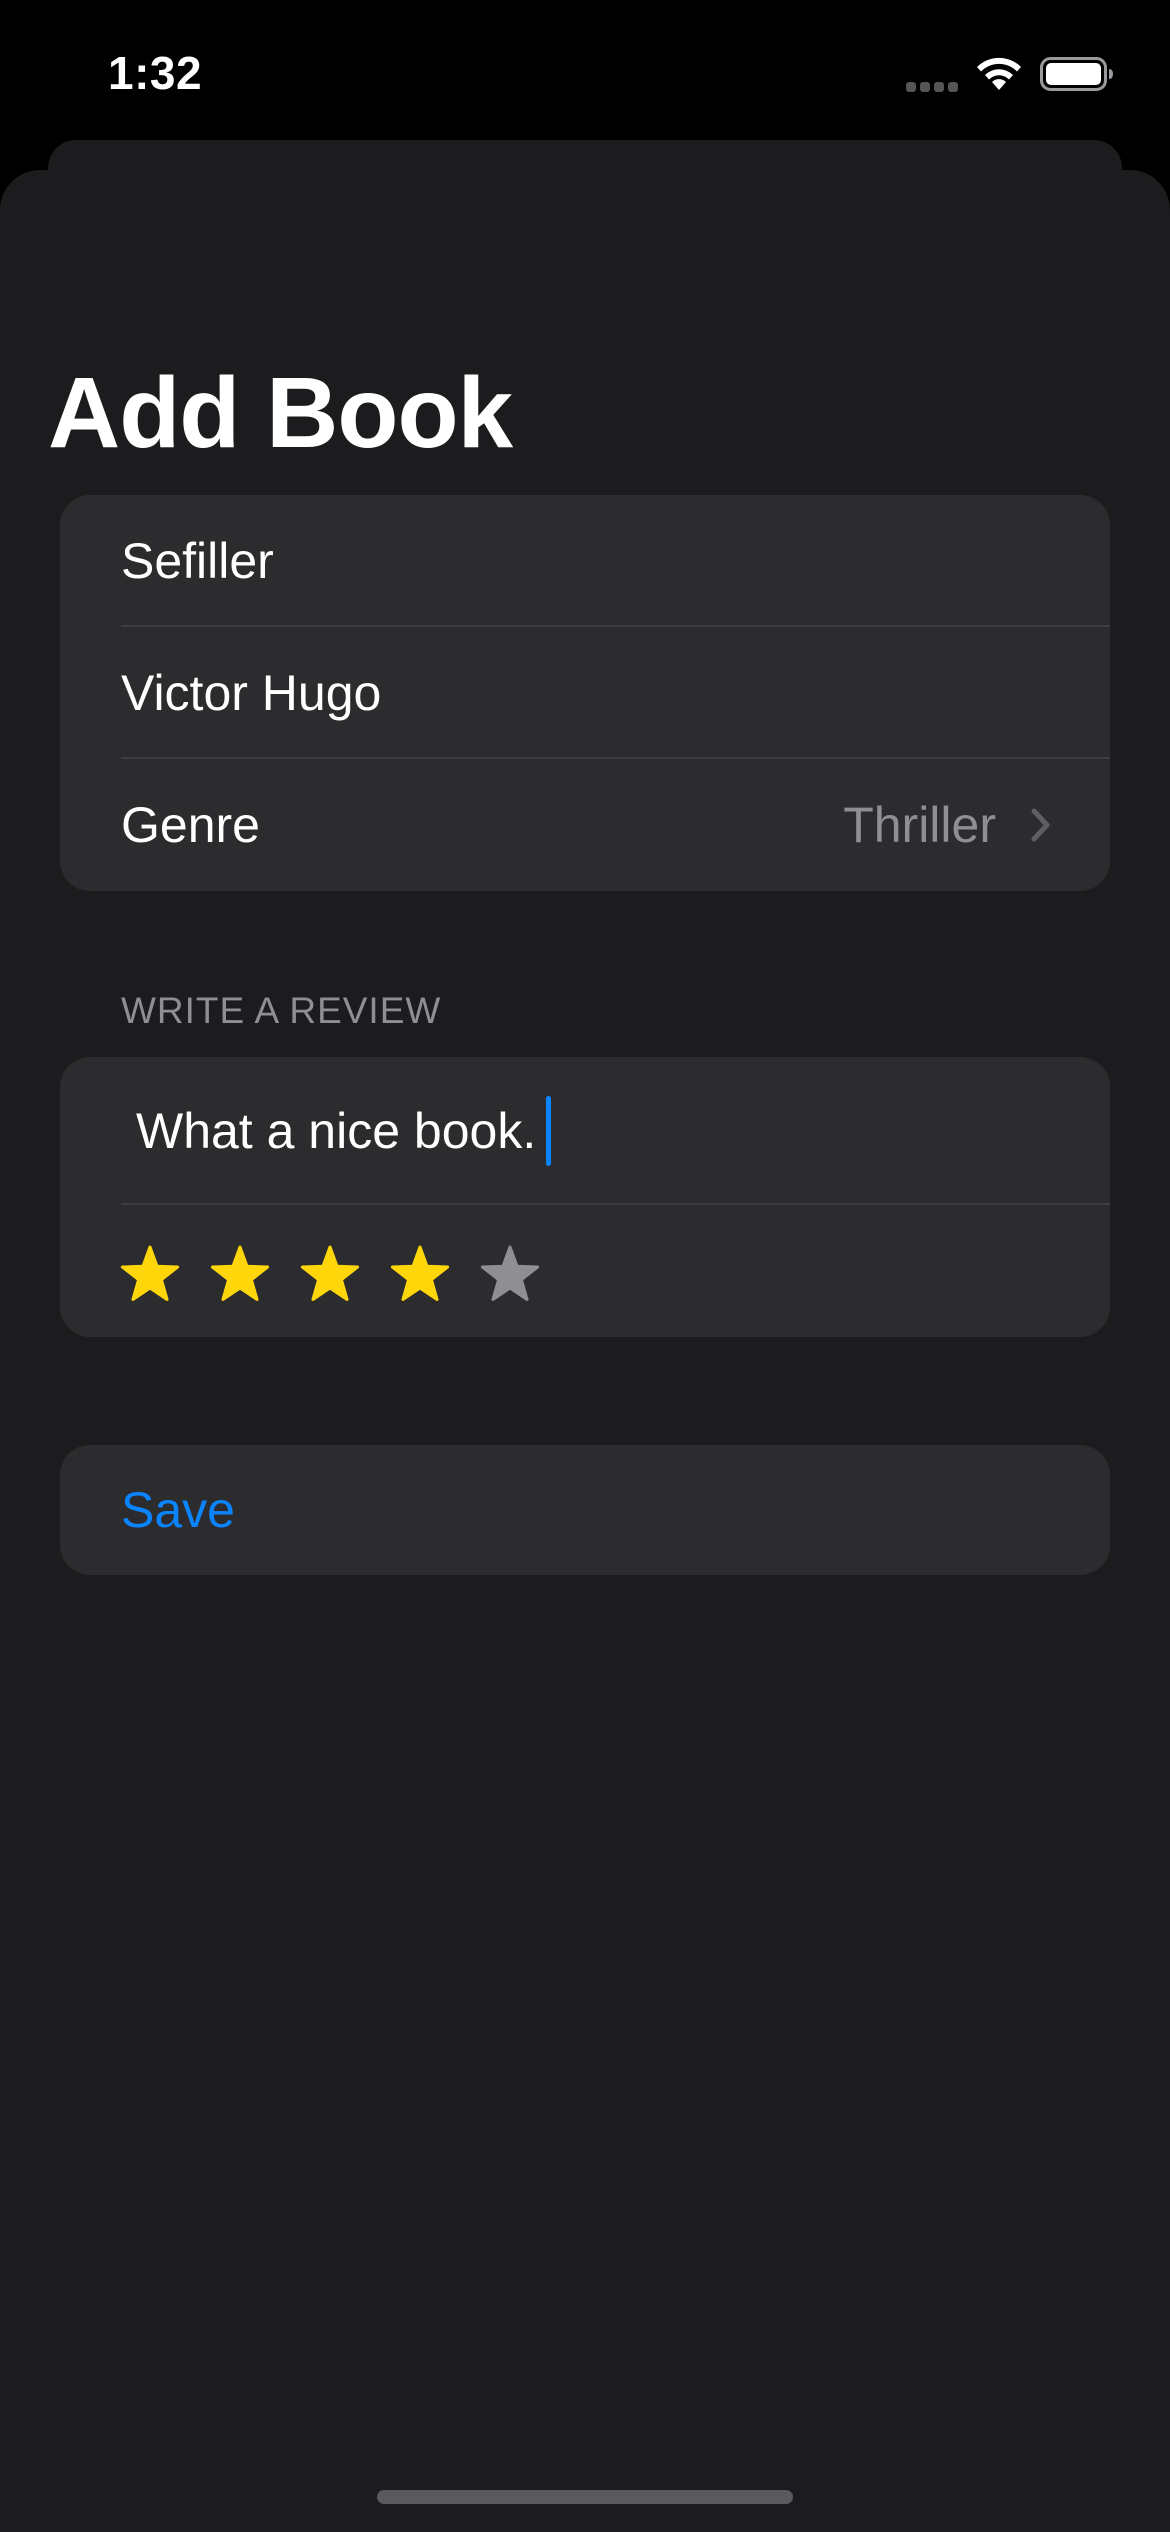 The image size is (1170, 2532). Describe the element at coordinates (1040, 825) in the screenshot. I see `chevron-right-icon` at that location.